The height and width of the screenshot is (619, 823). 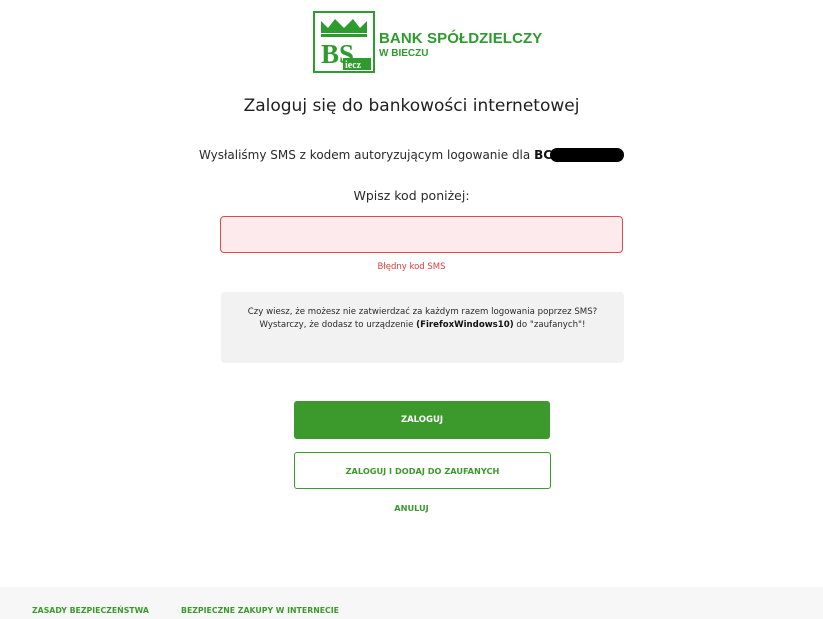 I want to click on sms-code-input, so click(x=421, y=234).